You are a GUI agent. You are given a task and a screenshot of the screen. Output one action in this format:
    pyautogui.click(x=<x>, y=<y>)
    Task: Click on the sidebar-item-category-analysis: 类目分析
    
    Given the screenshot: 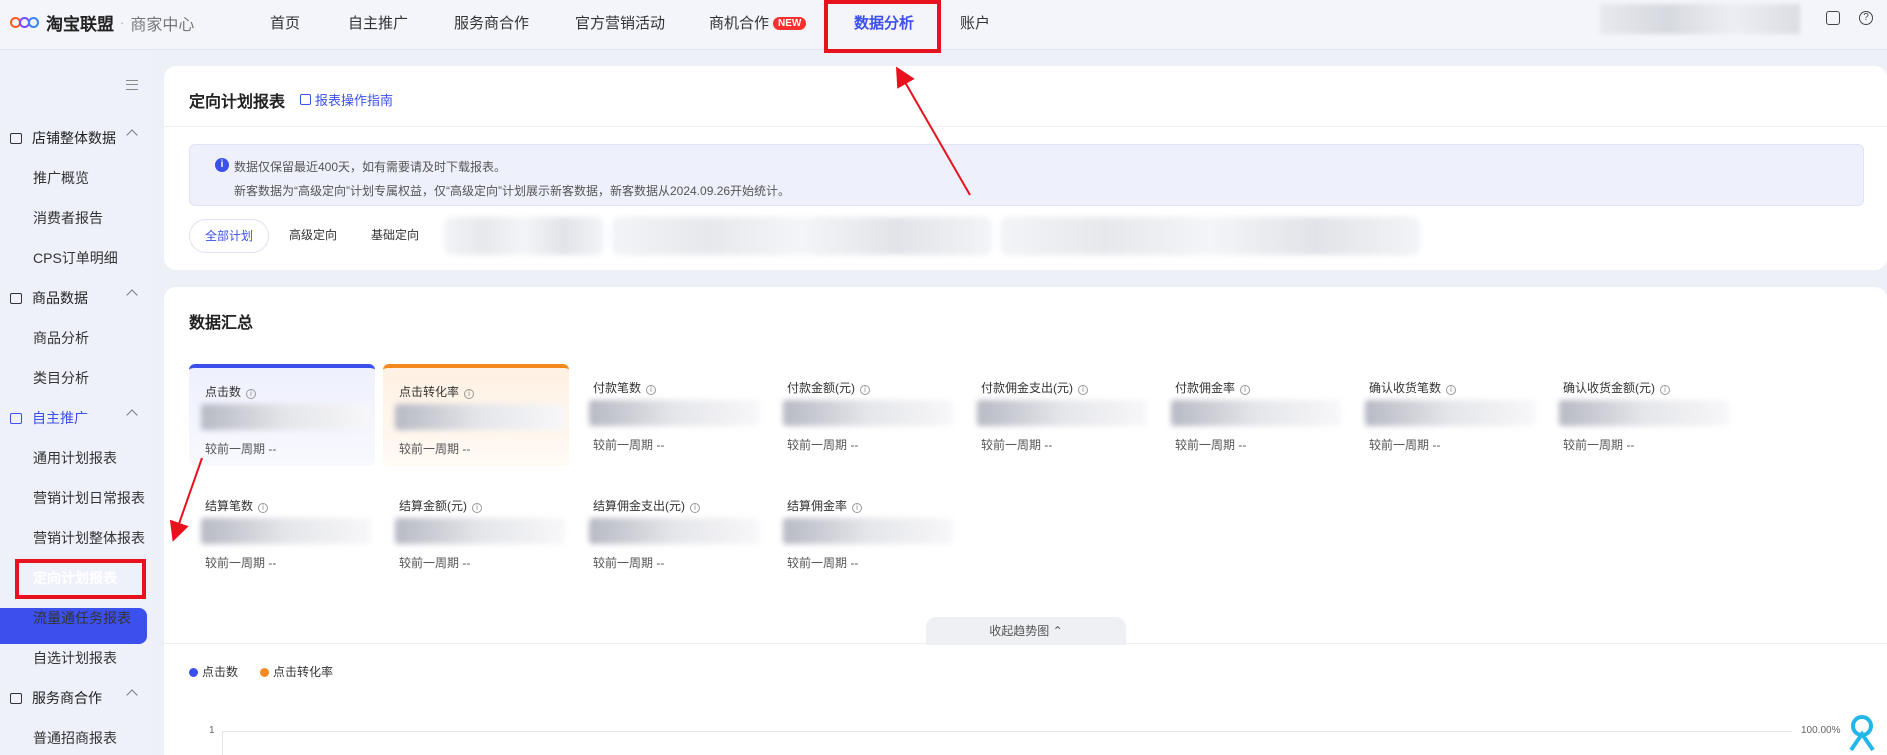 What is the action you would take?
    pyautogui.click(x=61, y=378)
    